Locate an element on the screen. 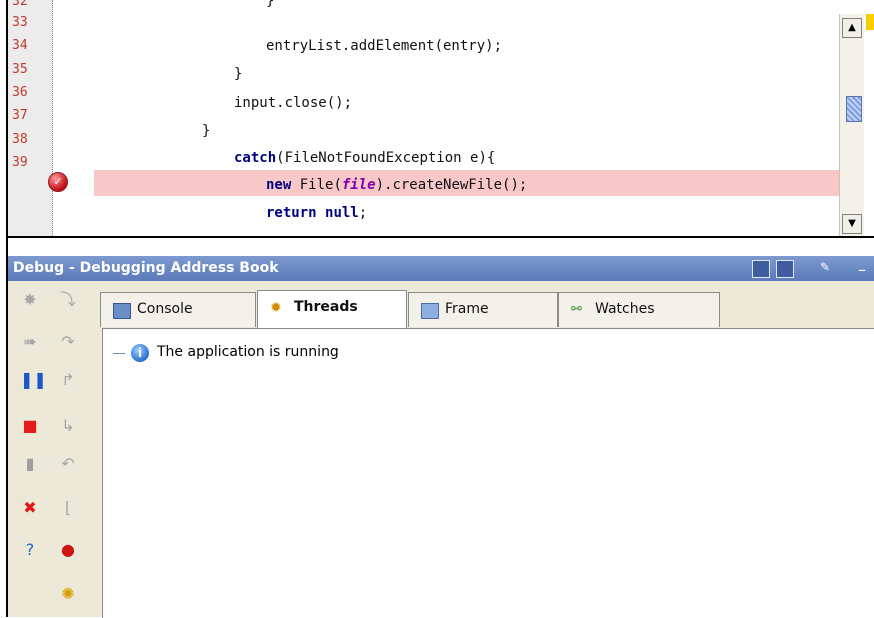 The image size is (874, 618). line-number: 39 is located at coordinates (20, 162).